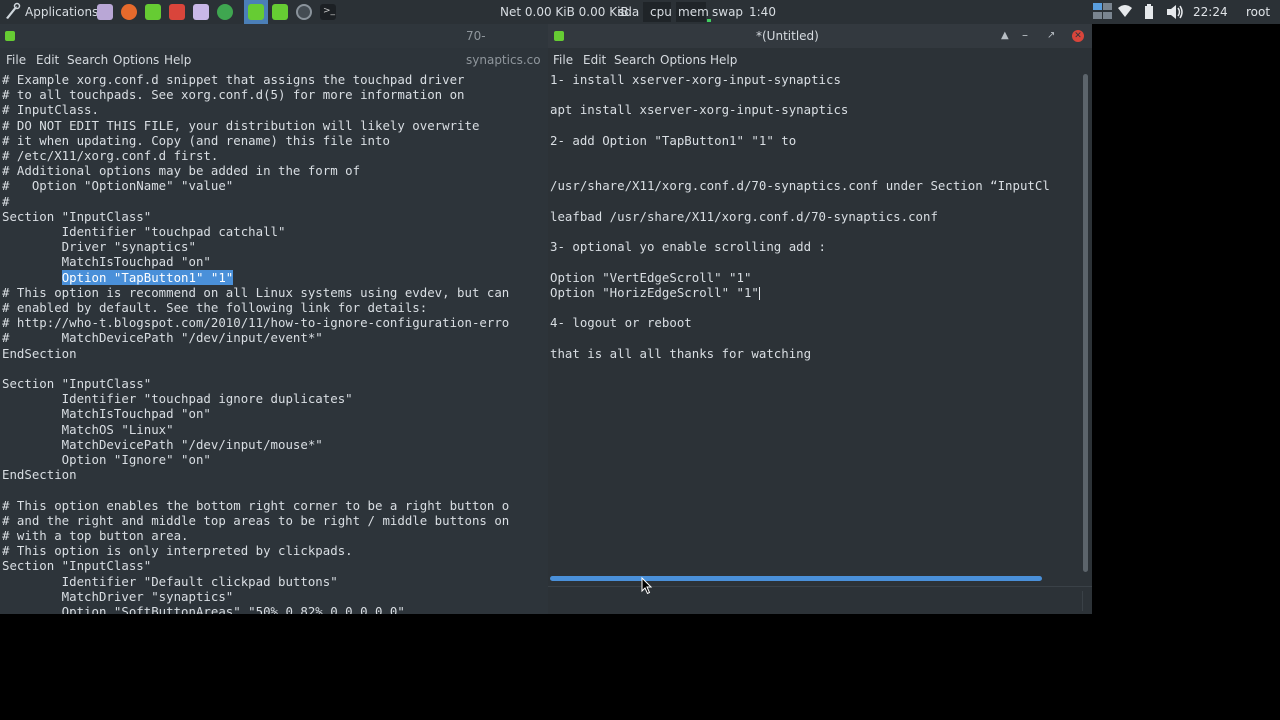 The width and height of the screenshot is (1280, 720). What do you see at coordinates (274, 45) in the screenshot?
I see `window-titlebar: 70-synaptics.co` at bounding box center [274, 45].